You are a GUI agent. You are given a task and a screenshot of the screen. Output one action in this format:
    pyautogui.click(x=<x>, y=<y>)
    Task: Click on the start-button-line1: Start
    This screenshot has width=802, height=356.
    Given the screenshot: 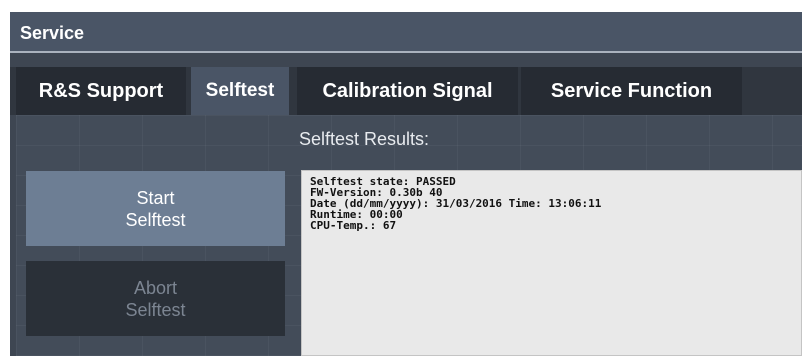 What is the action you would take?
    pyautogui.click(x=155, y=197)
    